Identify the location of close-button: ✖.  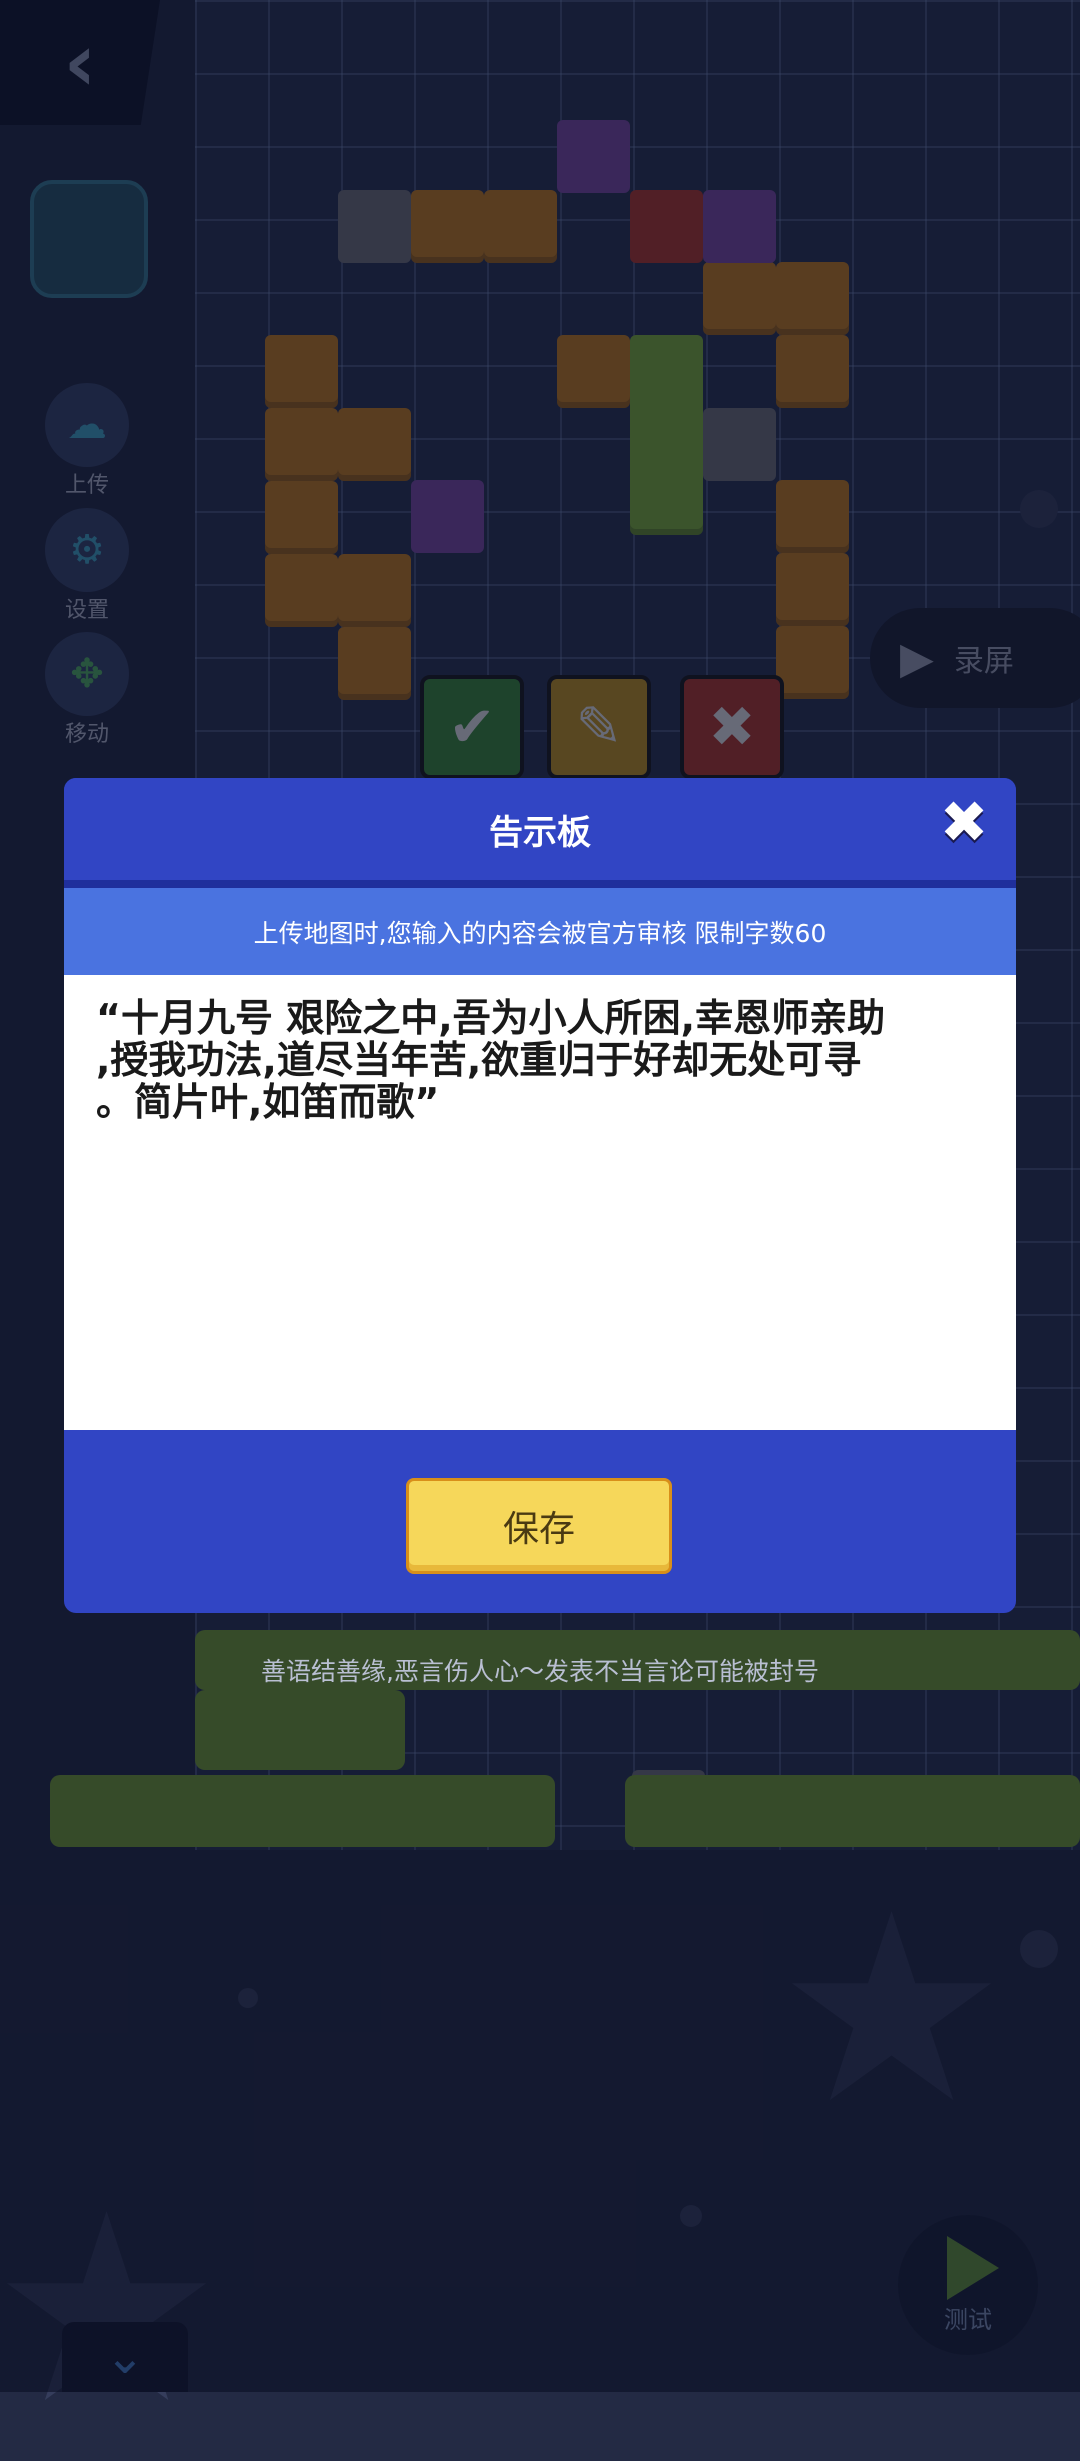
(964, 822).